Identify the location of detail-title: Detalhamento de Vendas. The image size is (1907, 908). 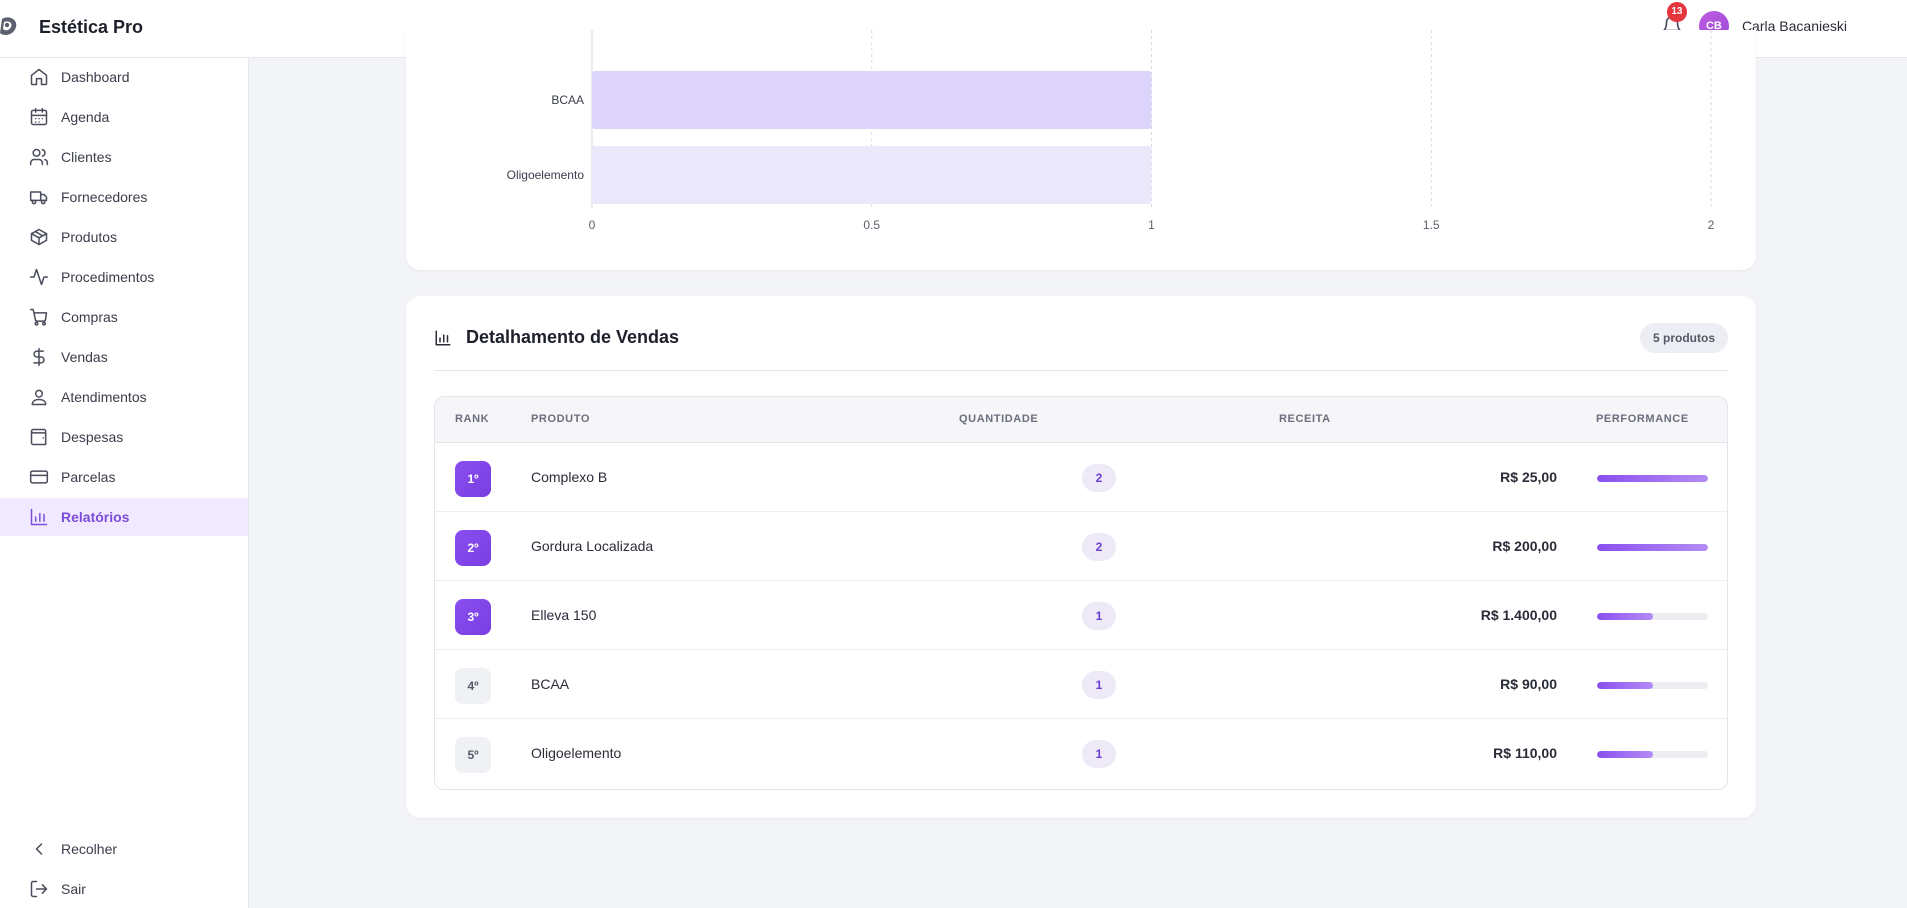
(573, 337).